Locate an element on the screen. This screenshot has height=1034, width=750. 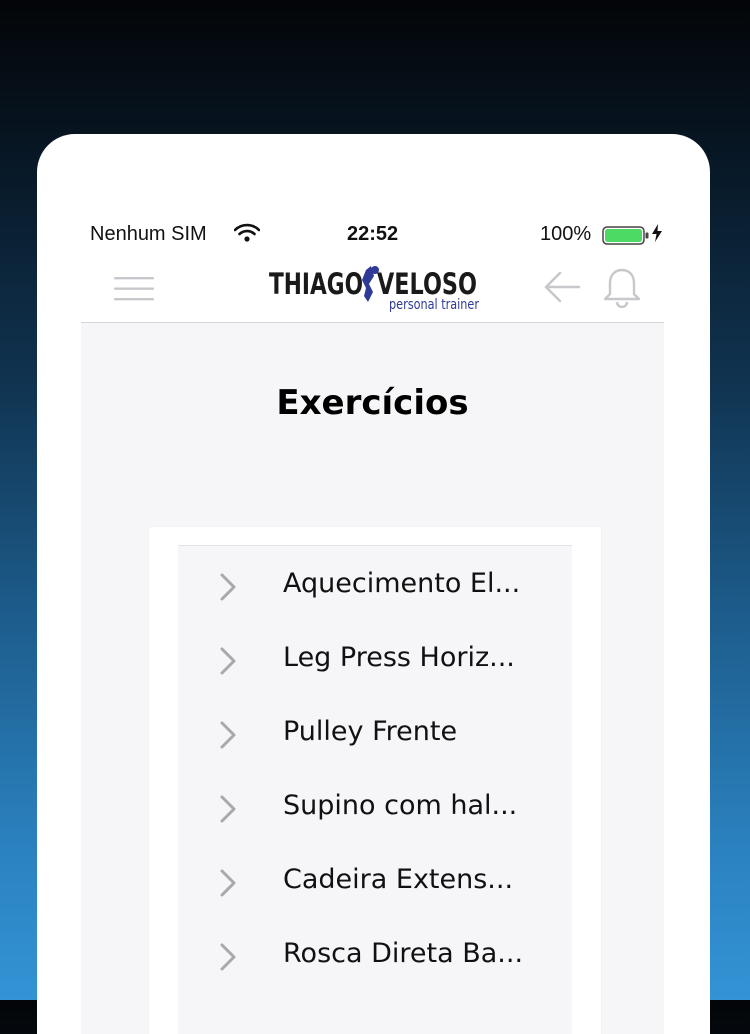
back-arrow-icon is located at coordinates (562, 287).